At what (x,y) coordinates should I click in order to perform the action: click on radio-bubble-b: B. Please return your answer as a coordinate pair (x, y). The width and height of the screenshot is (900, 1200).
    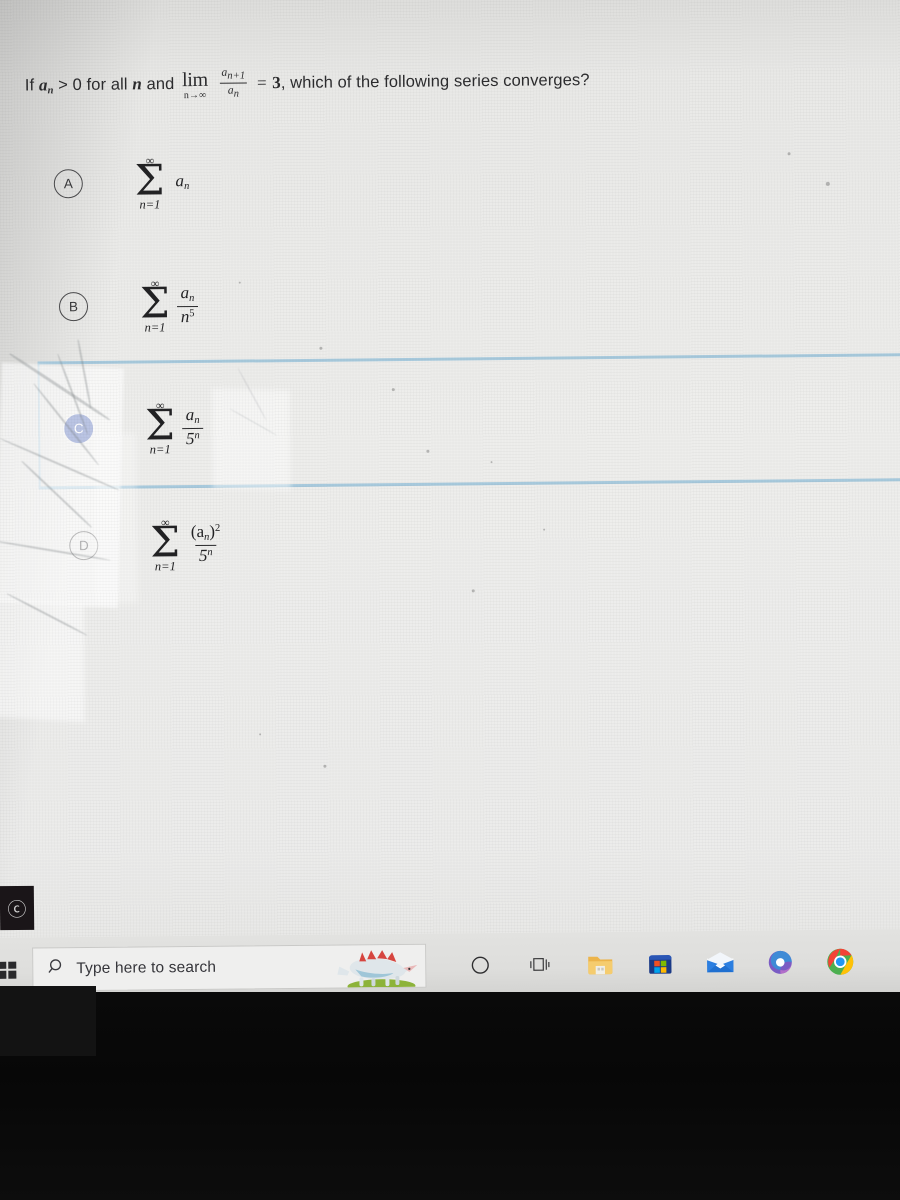
    Looking at the image, I should click on (73, 306).